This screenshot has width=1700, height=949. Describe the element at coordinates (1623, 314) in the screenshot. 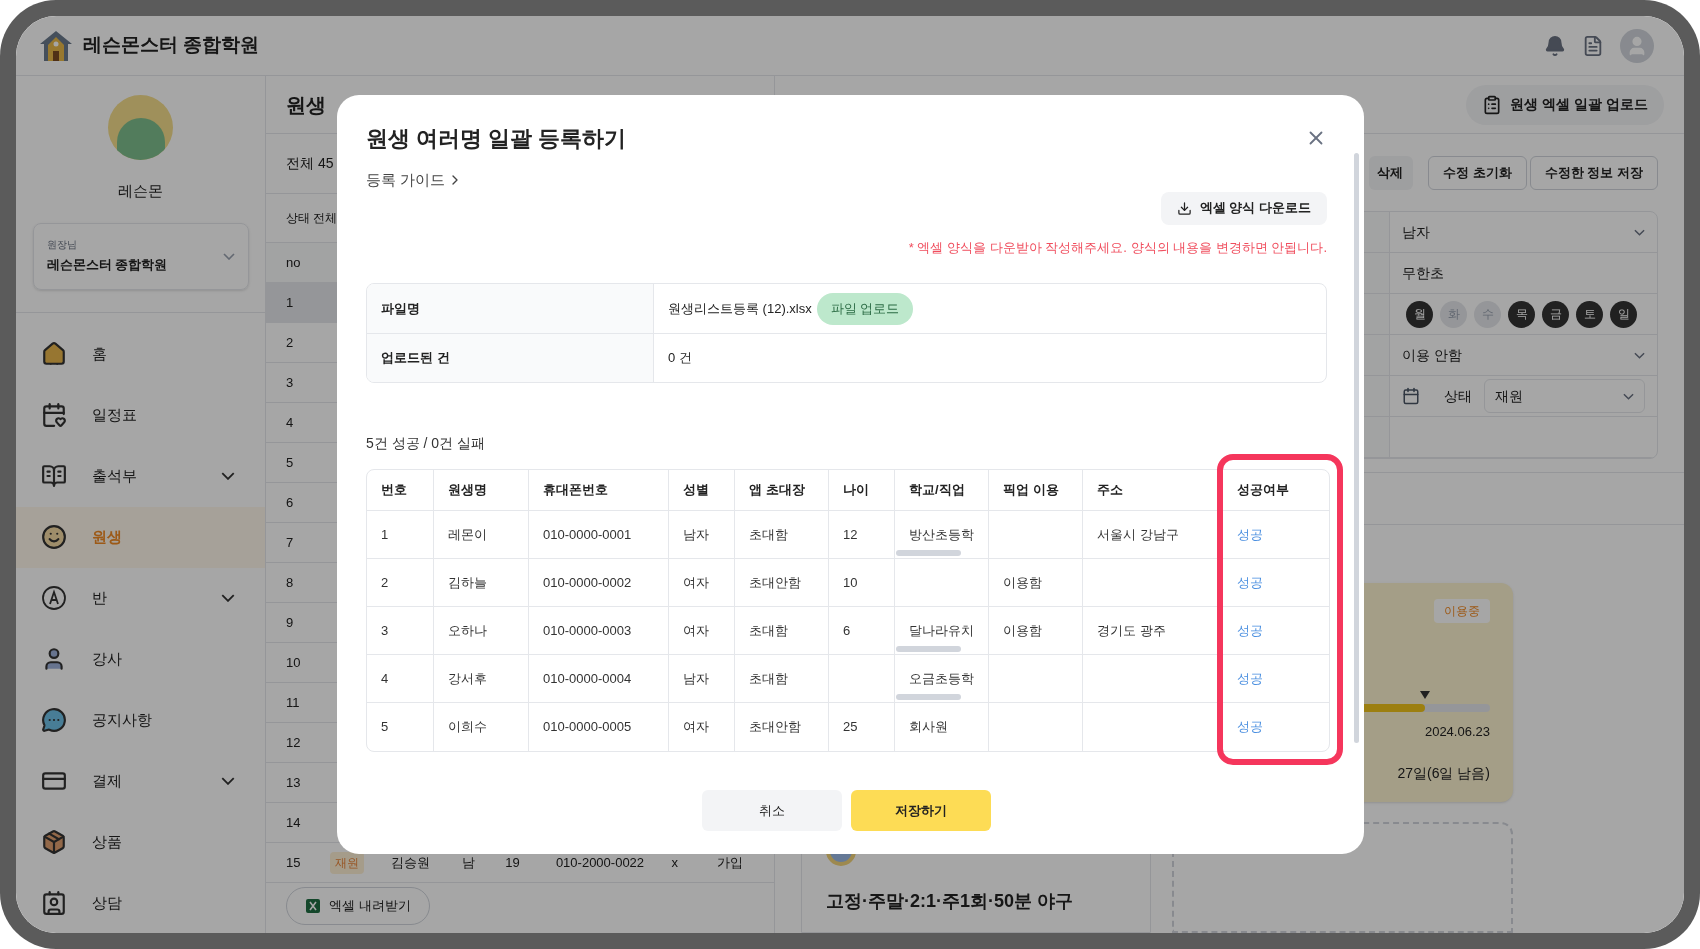

I see `weekday-toggle: 일` at that location.